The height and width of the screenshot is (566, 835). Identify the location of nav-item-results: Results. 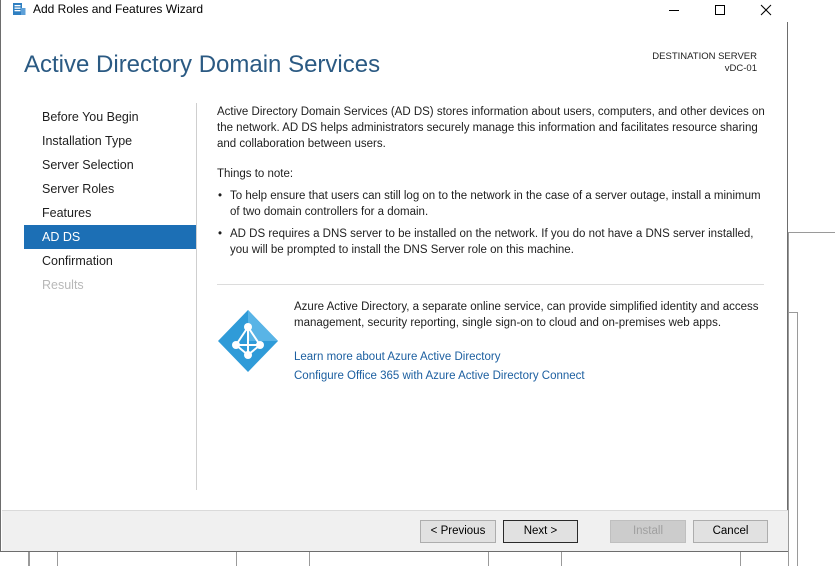
(63, 285).